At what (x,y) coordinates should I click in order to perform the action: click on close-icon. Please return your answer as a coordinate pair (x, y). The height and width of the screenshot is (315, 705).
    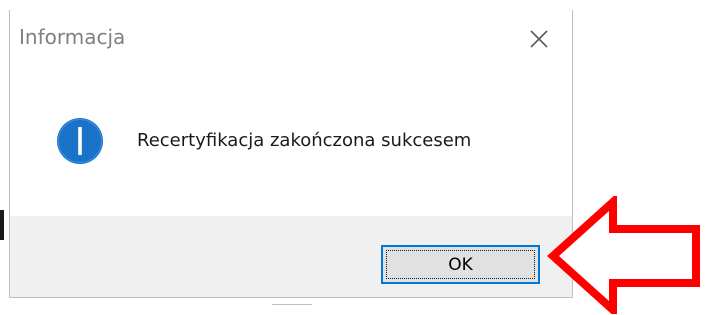
    Looking at the image, I should click on (539, 39).